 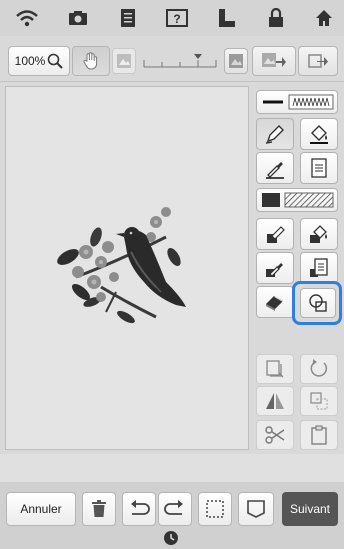 I want to click on mirror-icon, so click(x=275, y=401).